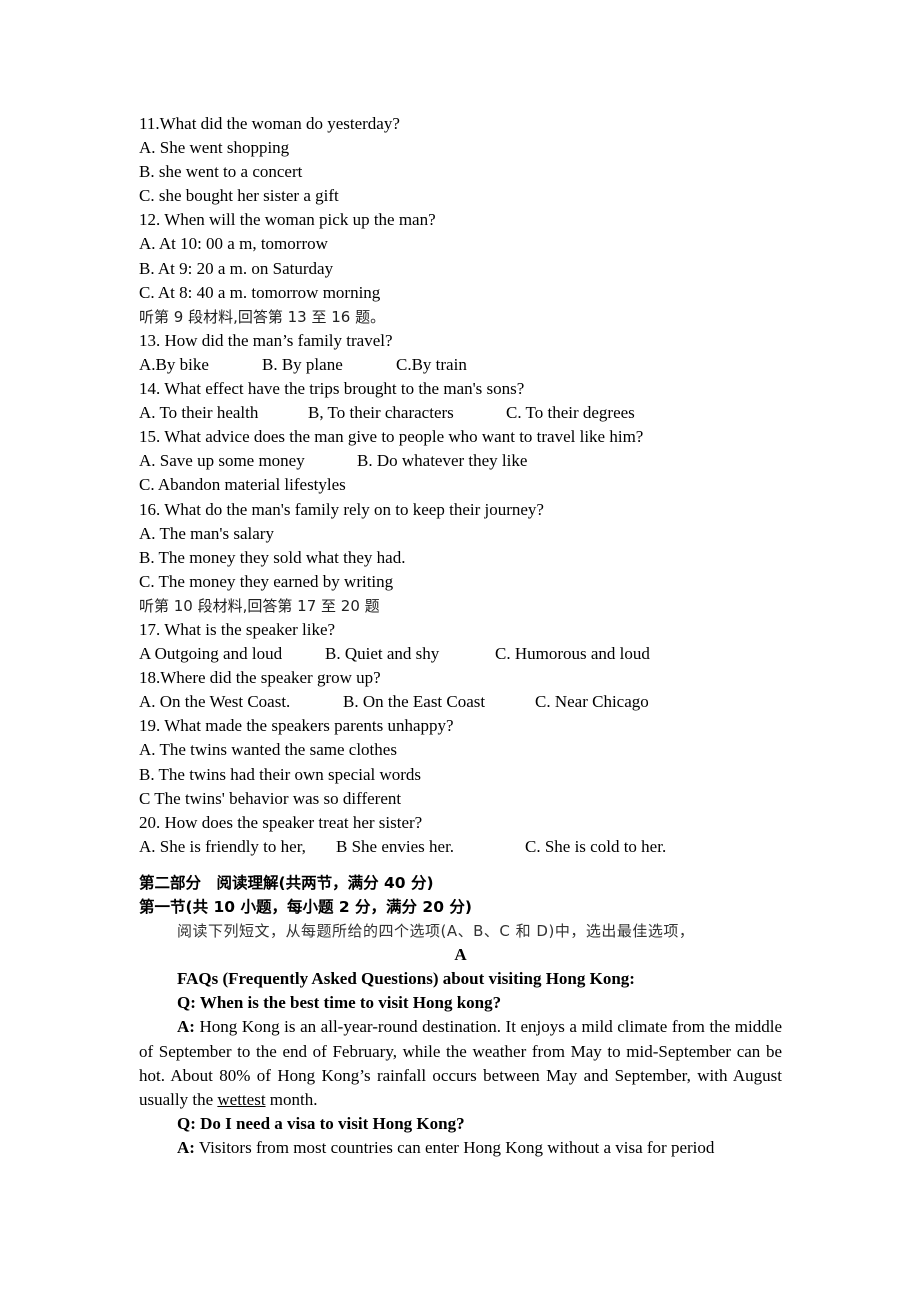 This screenshot has width=920, height=1302. Describe the element at coordinates (237, 629) in the screenshot. I see `question-17: 17. What is the speaker like?` at that location.